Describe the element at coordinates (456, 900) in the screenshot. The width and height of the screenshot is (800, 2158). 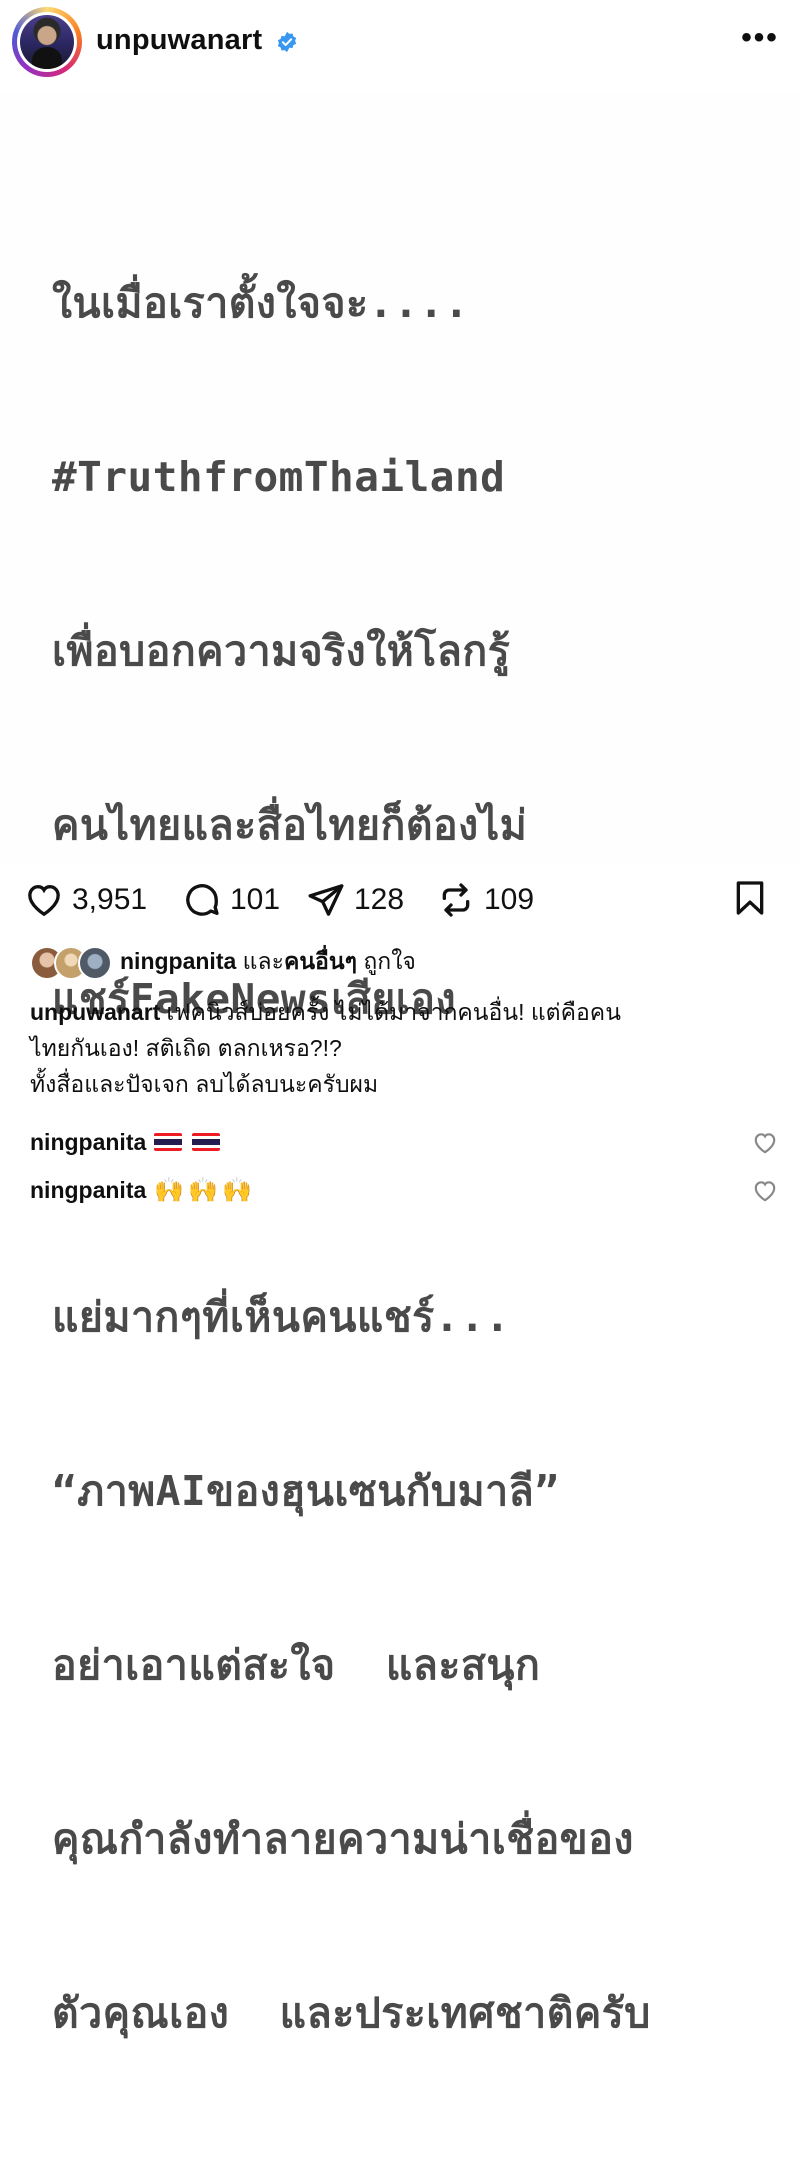
I see `repost-icon` at that location.